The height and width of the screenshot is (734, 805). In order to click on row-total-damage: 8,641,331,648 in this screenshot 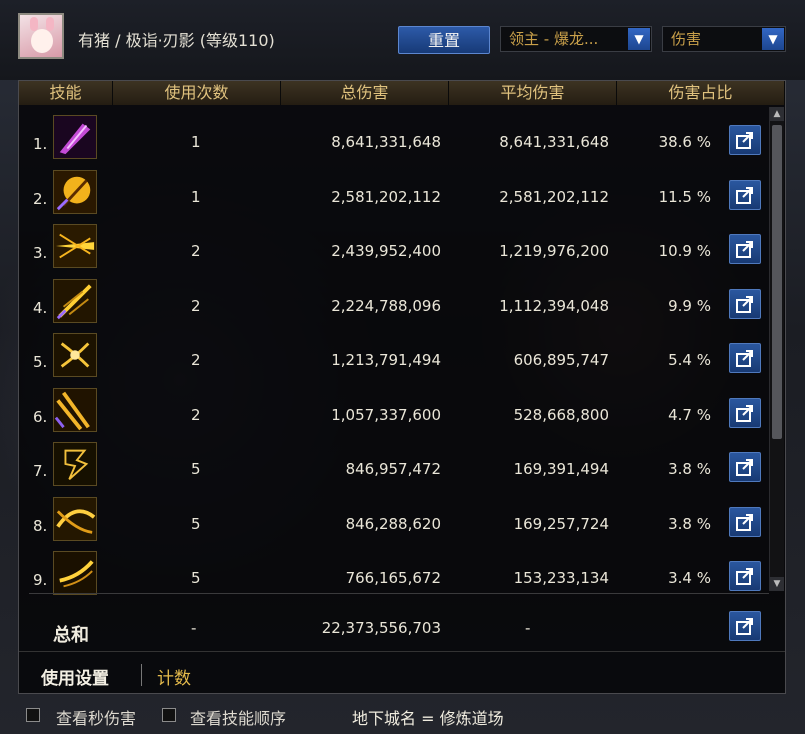, I will do `click(386, 142)`.